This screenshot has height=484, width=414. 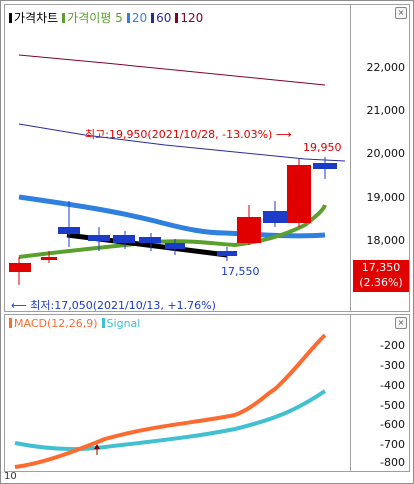 What do you see at coordinates (170, 420) in the screenshot?
I see `signal-line` at bounding box center [170, 420].